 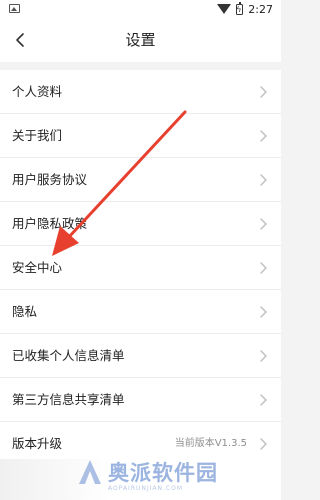 What do you see at coordinates (126, 175) in the screenshot?
I see `arrow-shaft` at bounding box center [126, 175].